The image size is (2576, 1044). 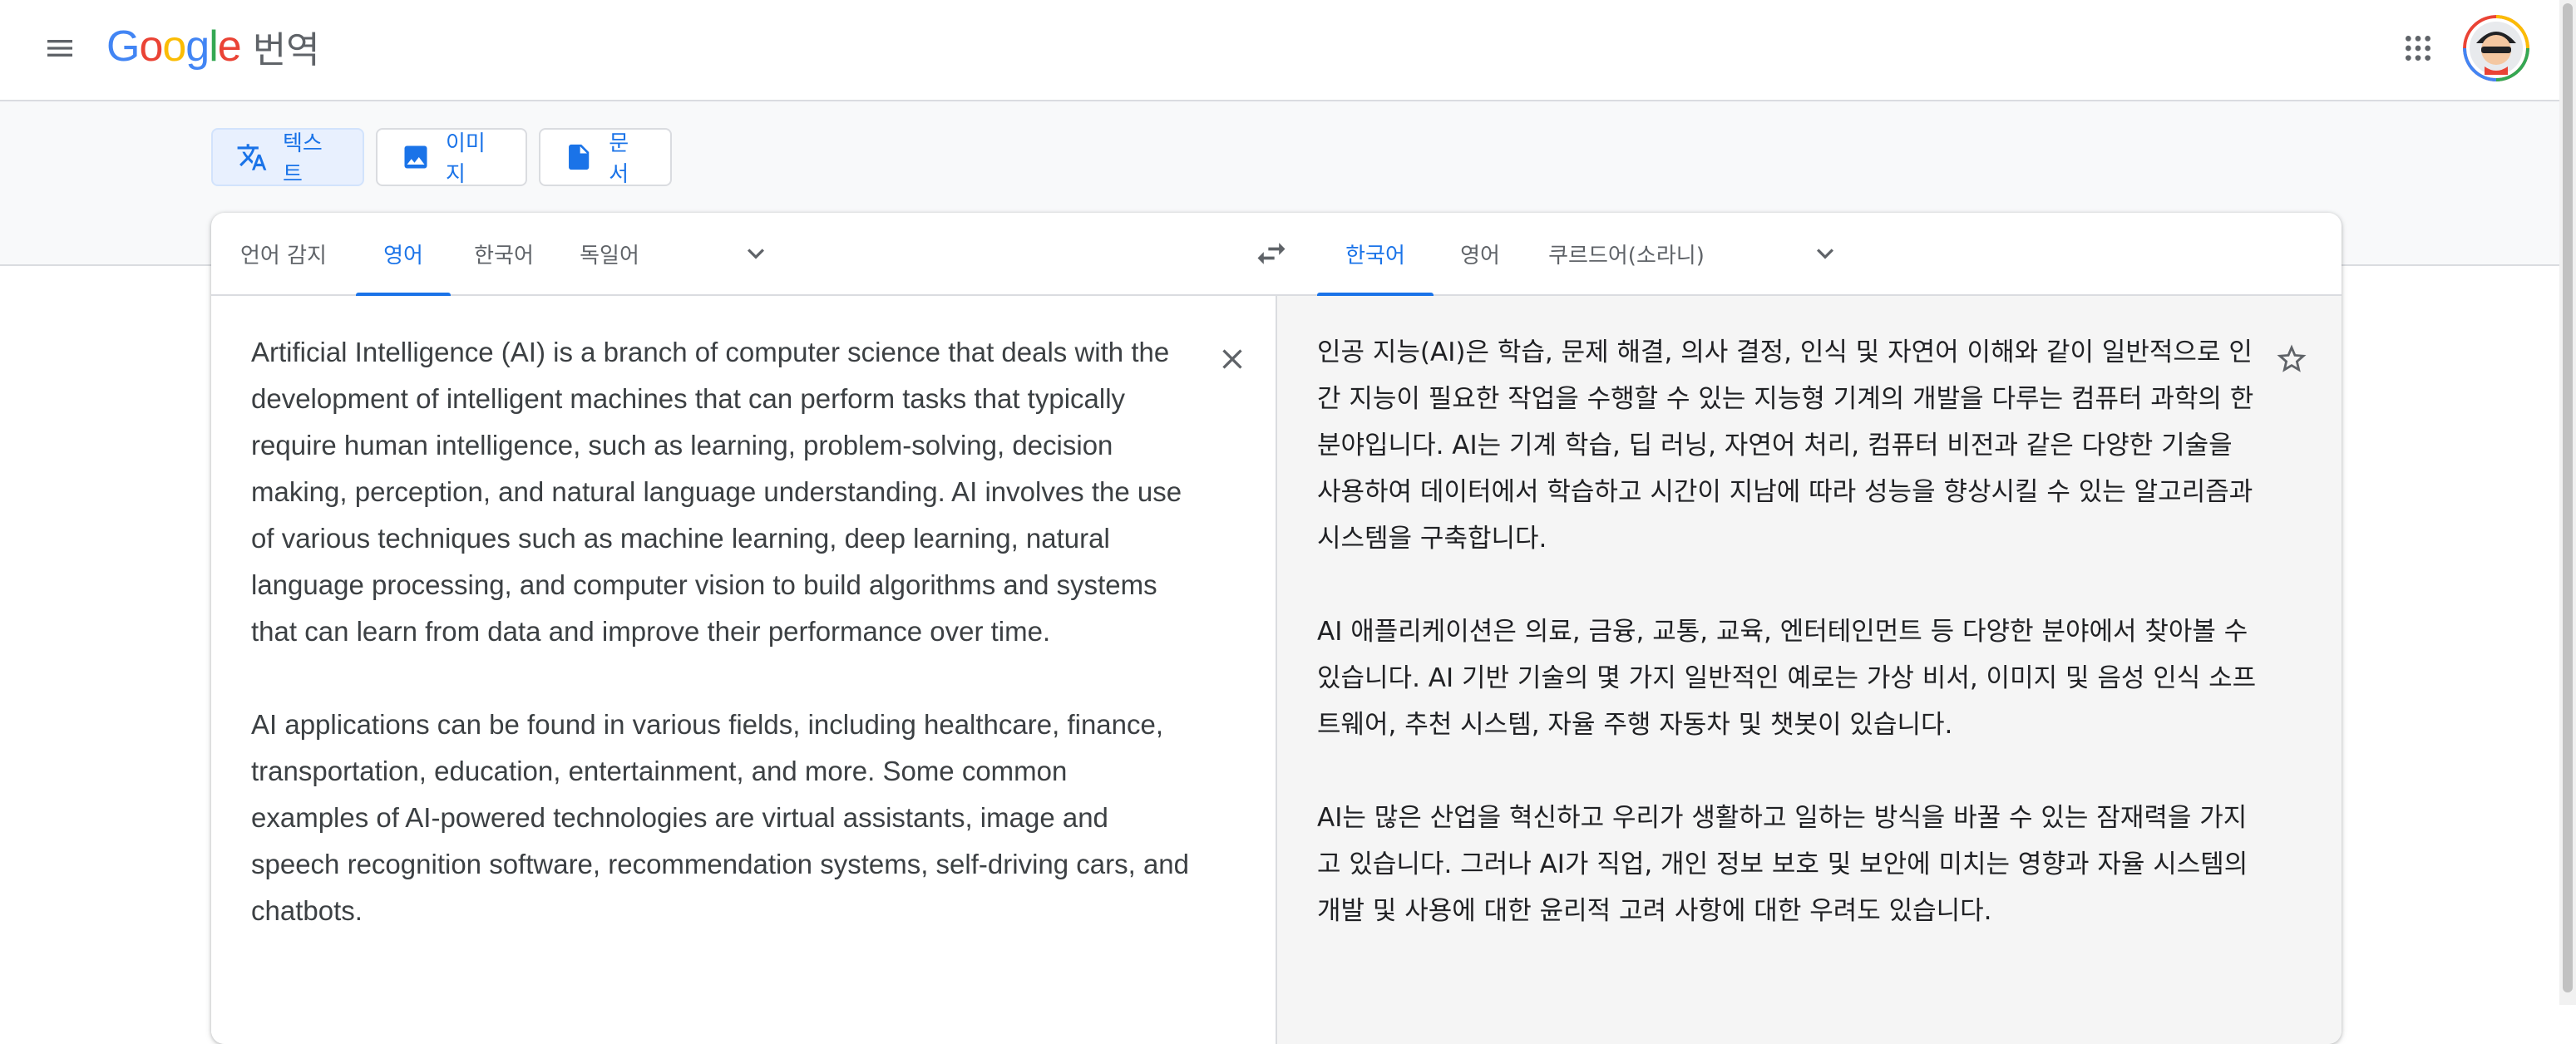 I want to click on language-bar: 언어 감지 영어 한국어 독일어 한국어 영어 쿠르드어(소라니), so click(x=1276, y=254).